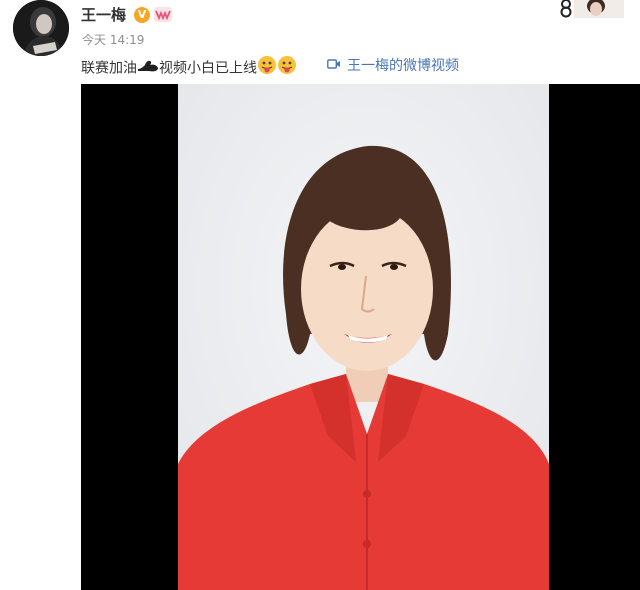 The width and height of the screenshot is (640, 590). Describe the element at coordinates (113, 40) in the screenshot. I see `post-timestamp: 今天 14:19` at that location.